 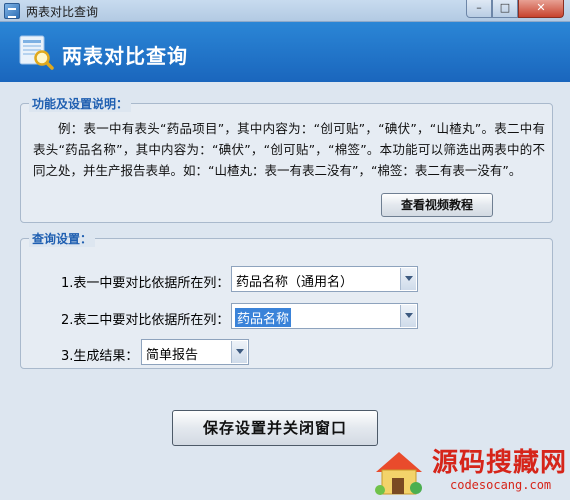 What do you see at coordinates (398, 473) in the screenshot?
I see `house-icon` at bounding box center [398, 473].